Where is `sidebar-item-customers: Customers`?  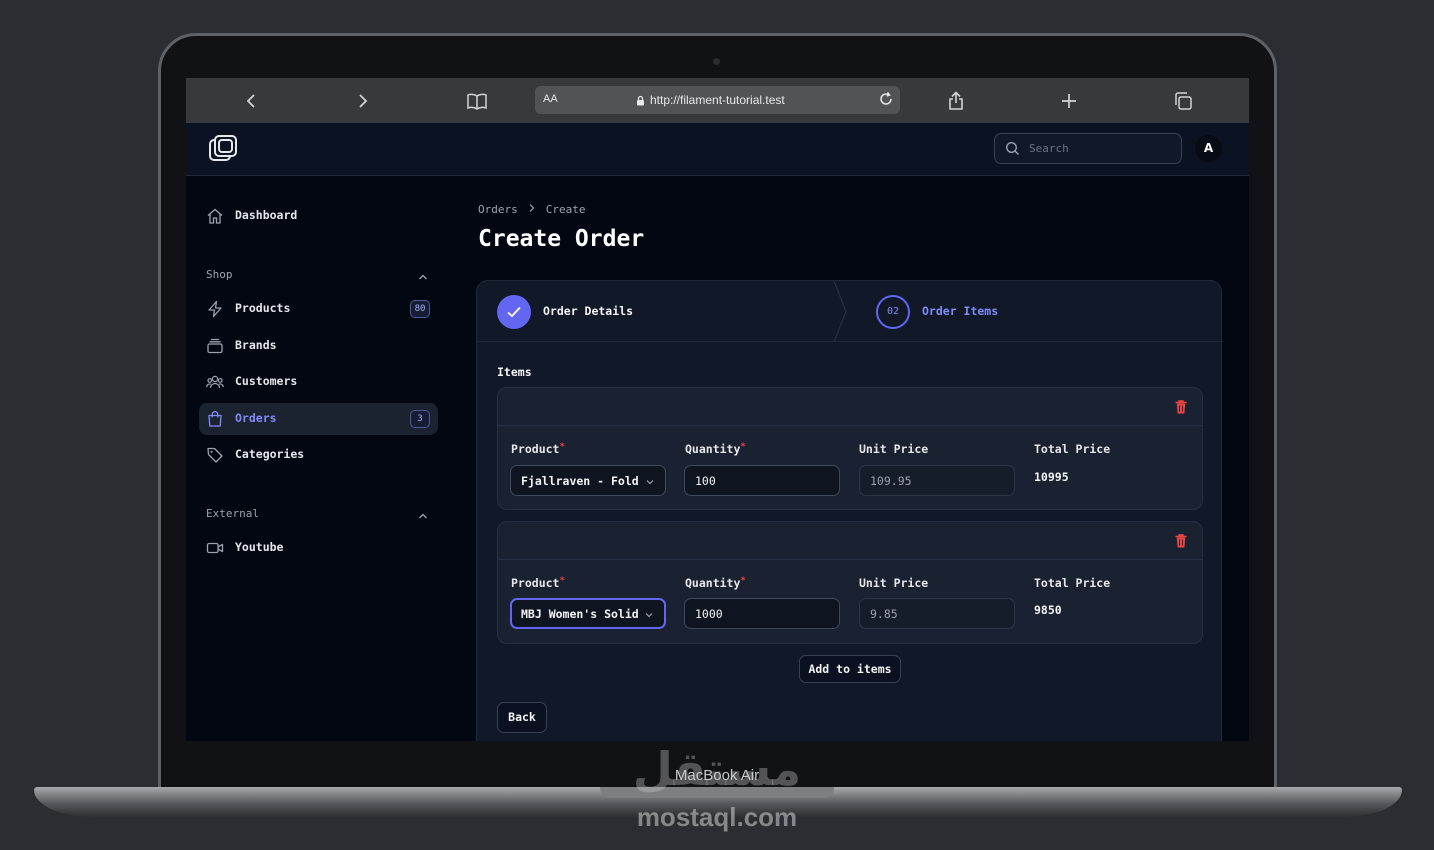
sidebar-item-customers: Customers is located at coordinates (318, 382).